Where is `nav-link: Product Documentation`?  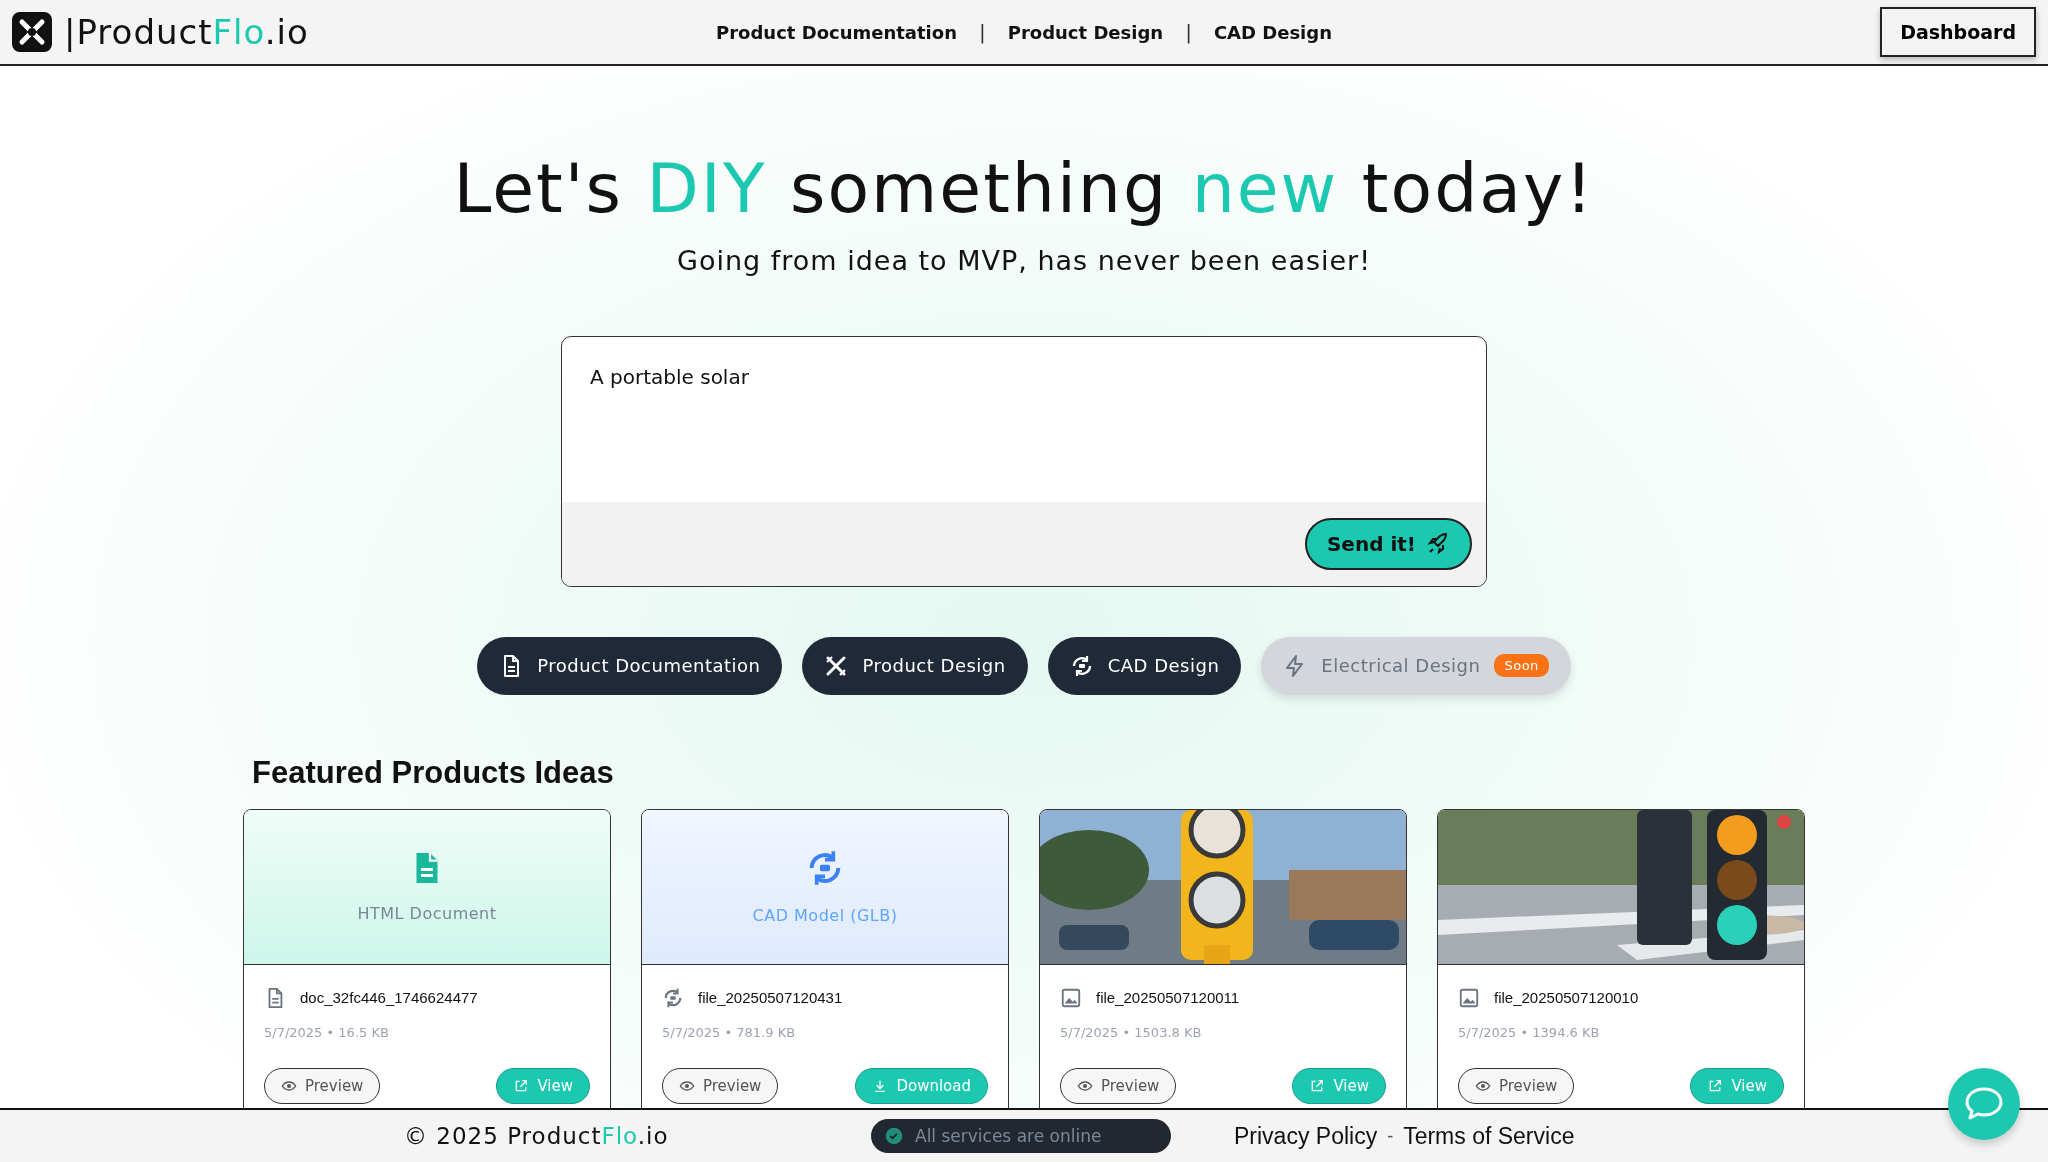 nav-link: Product Documentation is located at coordinates (836, 32).